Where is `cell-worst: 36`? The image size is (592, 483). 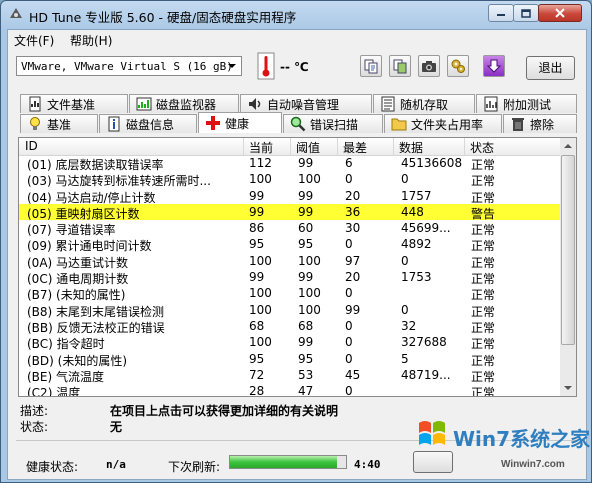 cell-worst: 36 is located at coordinates (353, 211).